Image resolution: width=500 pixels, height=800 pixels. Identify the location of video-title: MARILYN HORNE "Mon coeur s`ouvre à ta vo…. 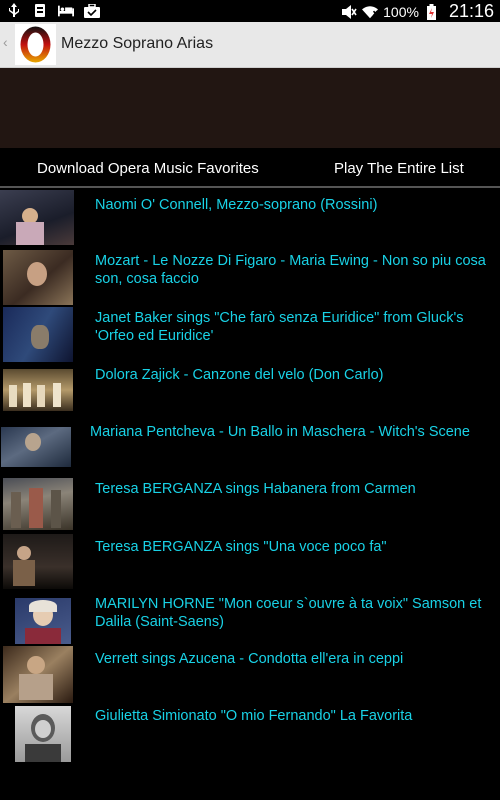
(288, 613).